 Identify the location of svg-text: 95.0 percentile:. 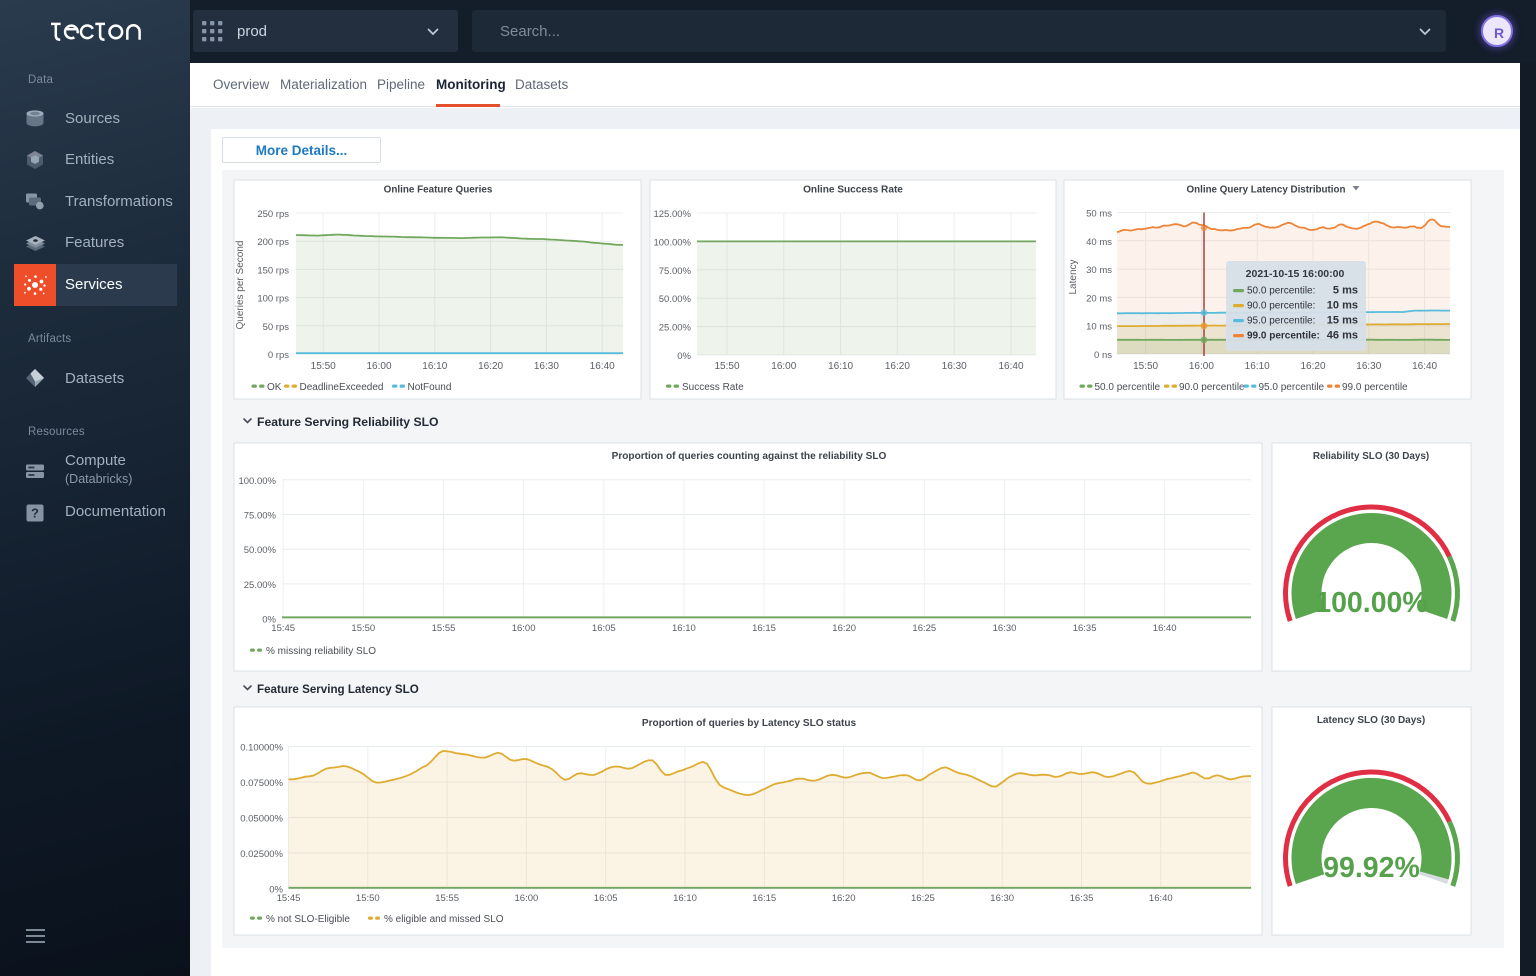
(1281, 321).